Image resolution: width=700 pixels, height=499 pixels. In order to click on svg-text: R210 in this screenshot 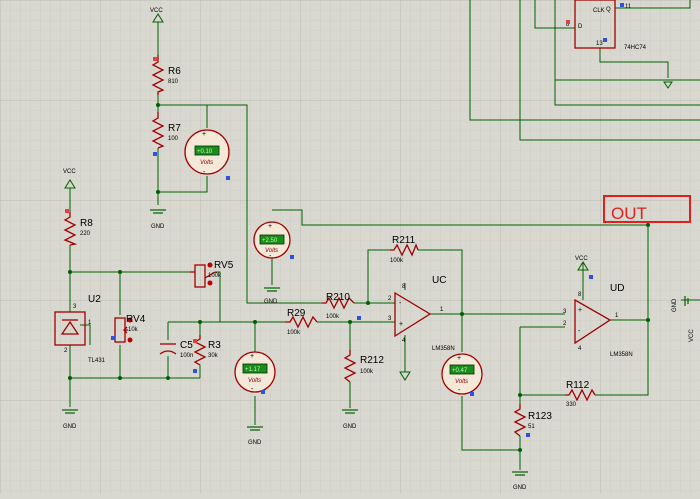, I will do `click(338, 297)`.